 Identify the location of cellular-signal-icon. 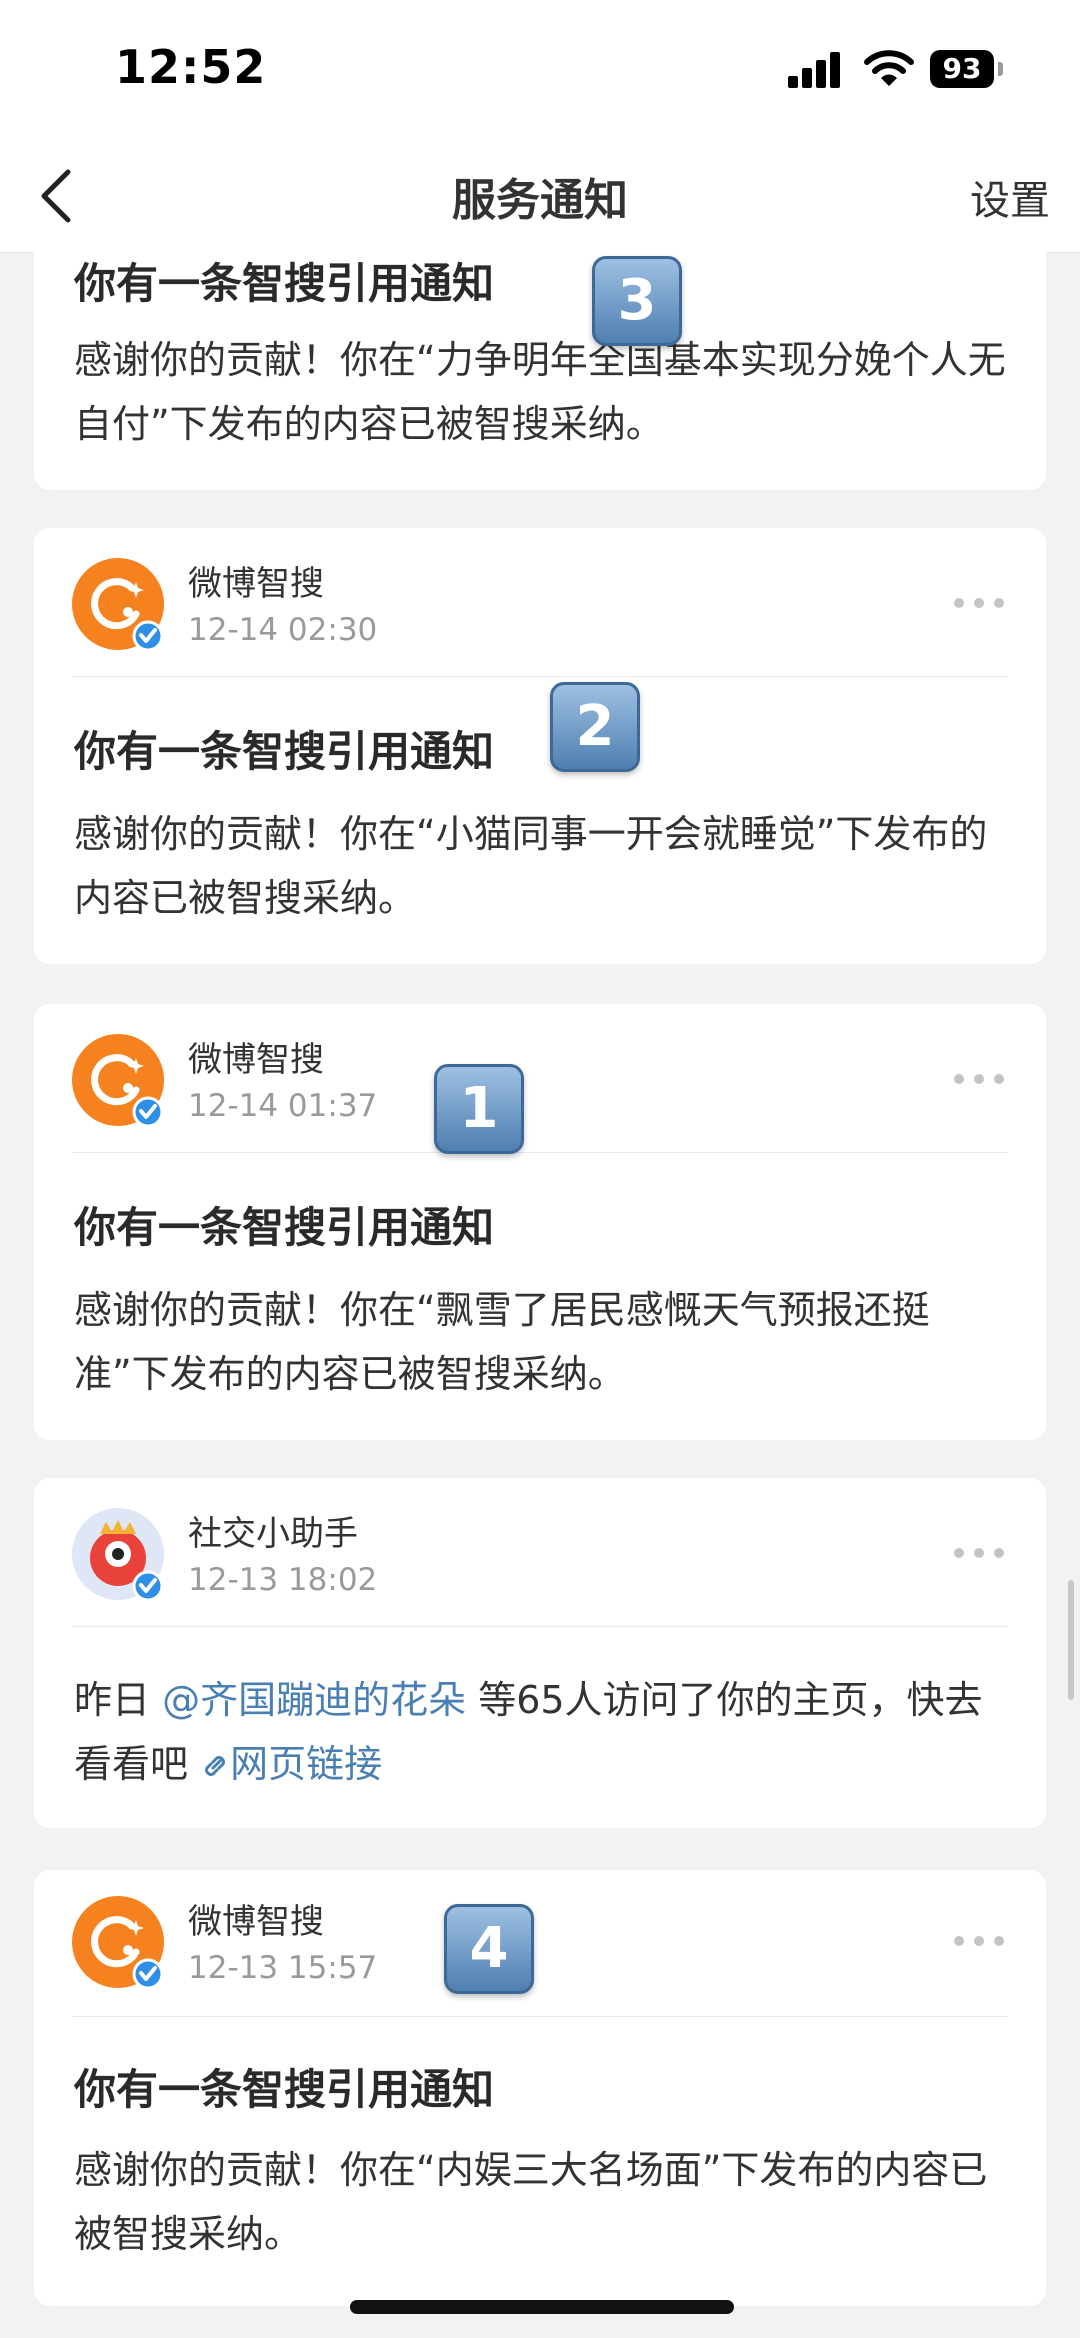
(815, 70).